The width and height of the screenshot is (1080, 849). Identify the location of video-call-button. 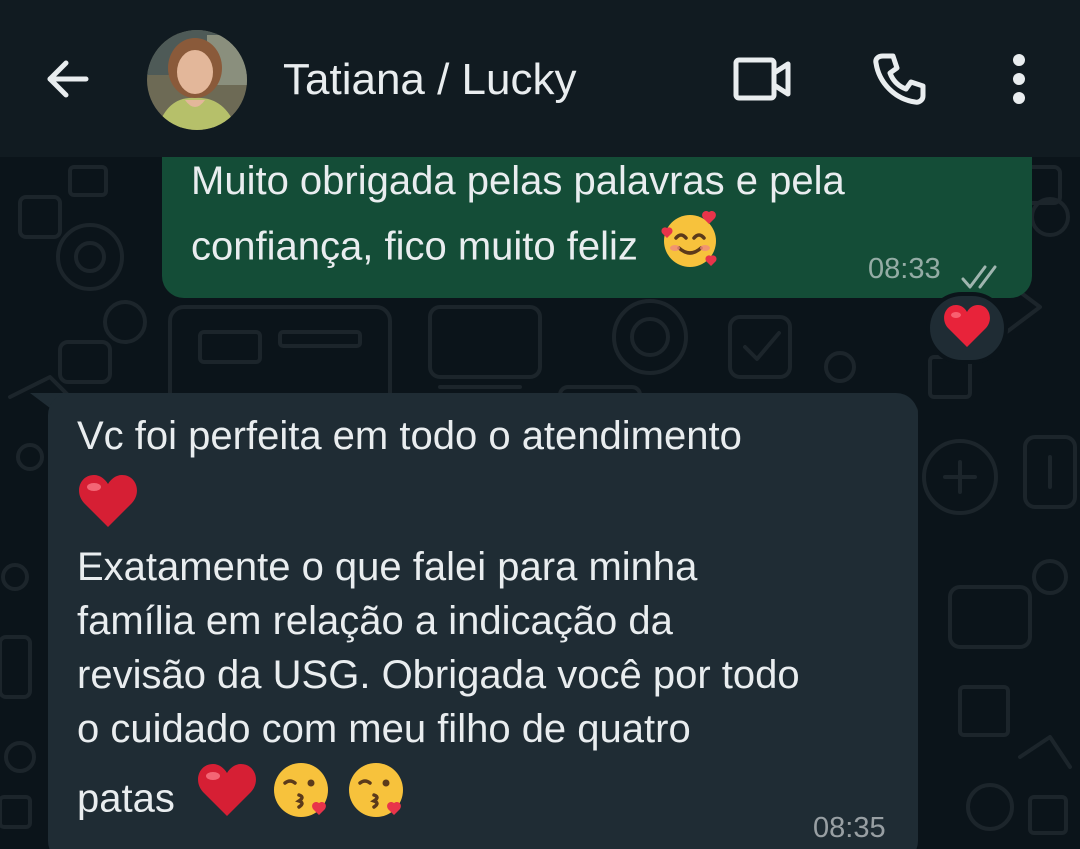
(763, 81).